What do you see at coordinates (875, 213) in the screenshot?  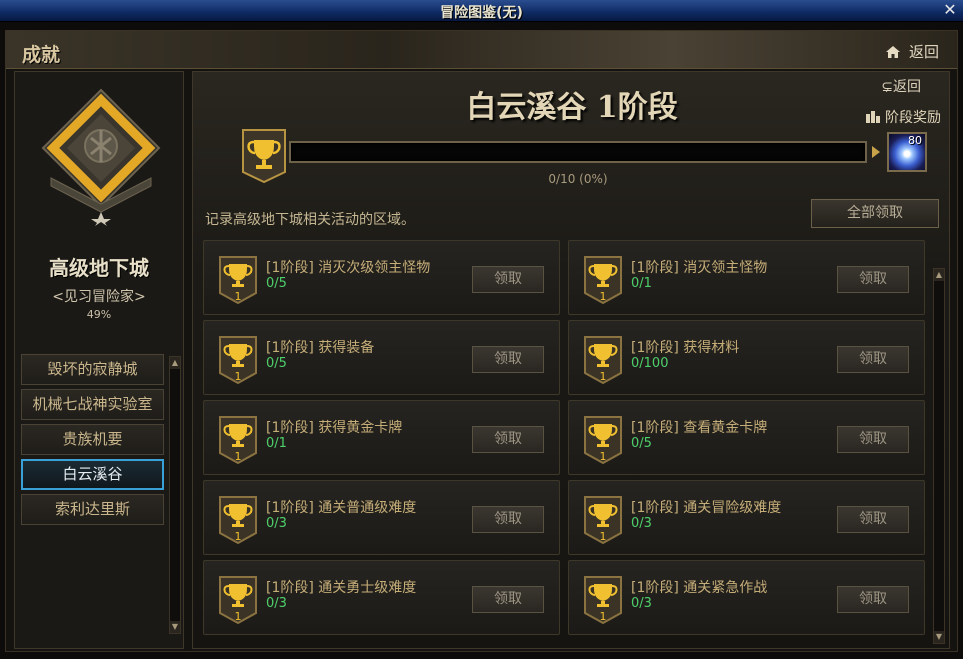 I see `claim-all-button: 全部领取` at bounding box center [875, 213].